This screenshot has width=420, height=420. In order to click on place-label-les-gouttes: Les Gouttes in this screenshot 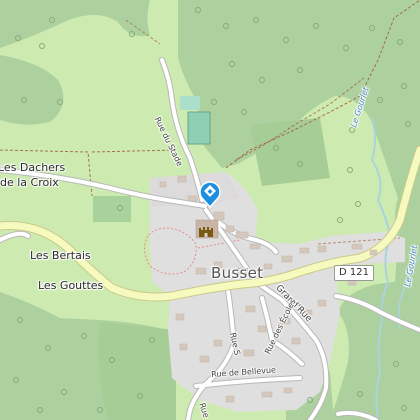, I will do `click(71, 285)`.